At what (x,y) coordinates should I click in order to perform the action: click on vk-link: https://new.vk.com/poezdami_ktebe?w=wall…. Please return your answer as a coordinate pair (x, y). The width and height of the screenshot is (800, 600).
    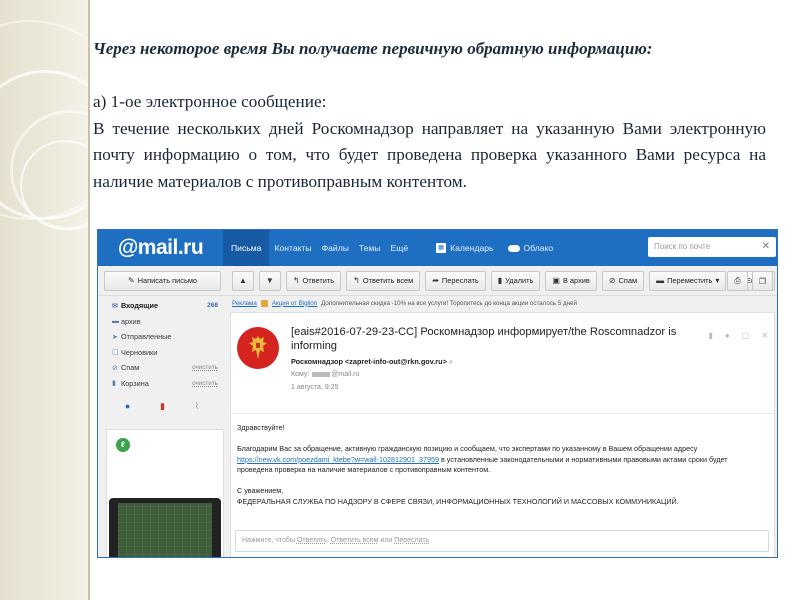
    Looking at the image, I should click on (338, 459).